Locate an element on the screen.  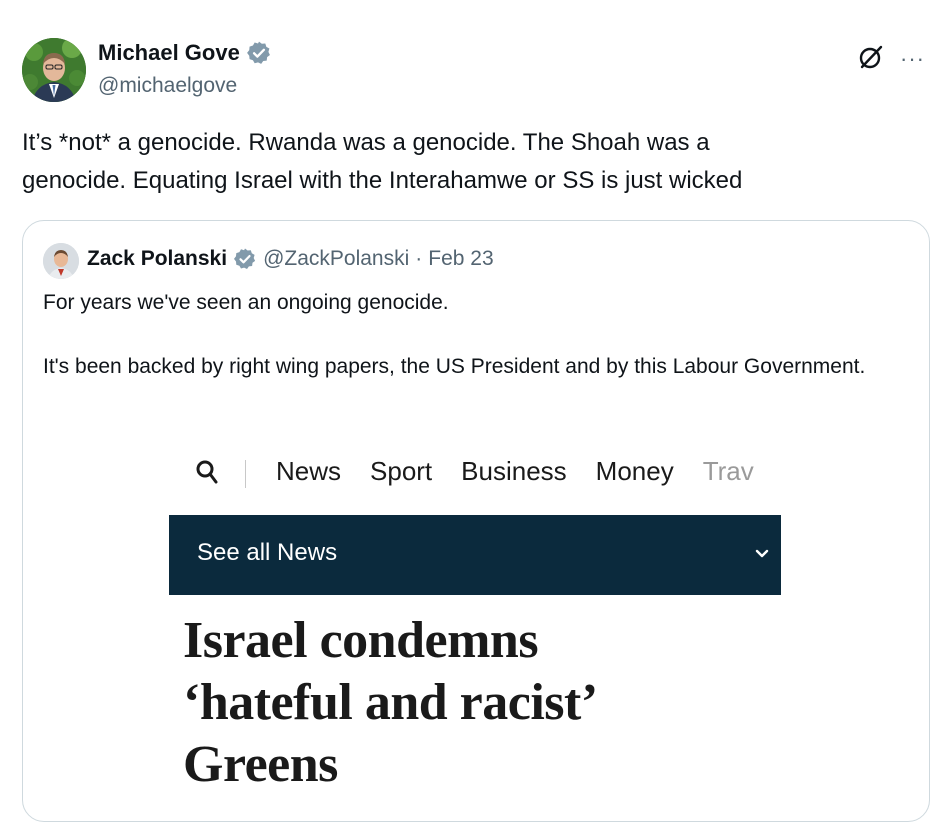
author-name: Michael Gove is located at coordinates (169, 53).